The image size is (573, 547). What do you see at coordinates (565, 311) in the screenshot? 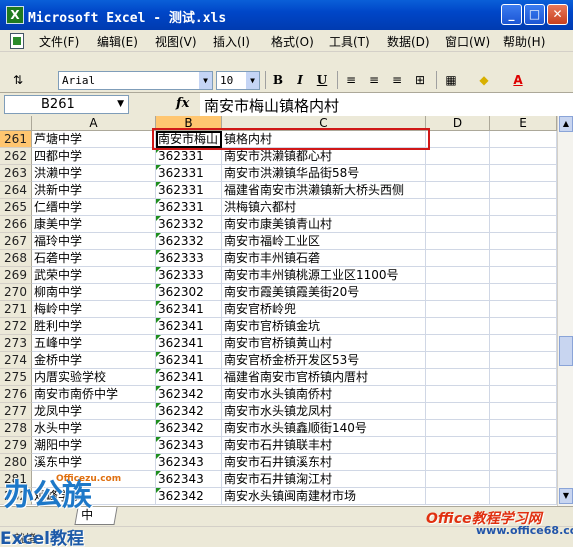
I see `vertical-scrollbar: ▲ ▼` at bounding box center [565, 311].